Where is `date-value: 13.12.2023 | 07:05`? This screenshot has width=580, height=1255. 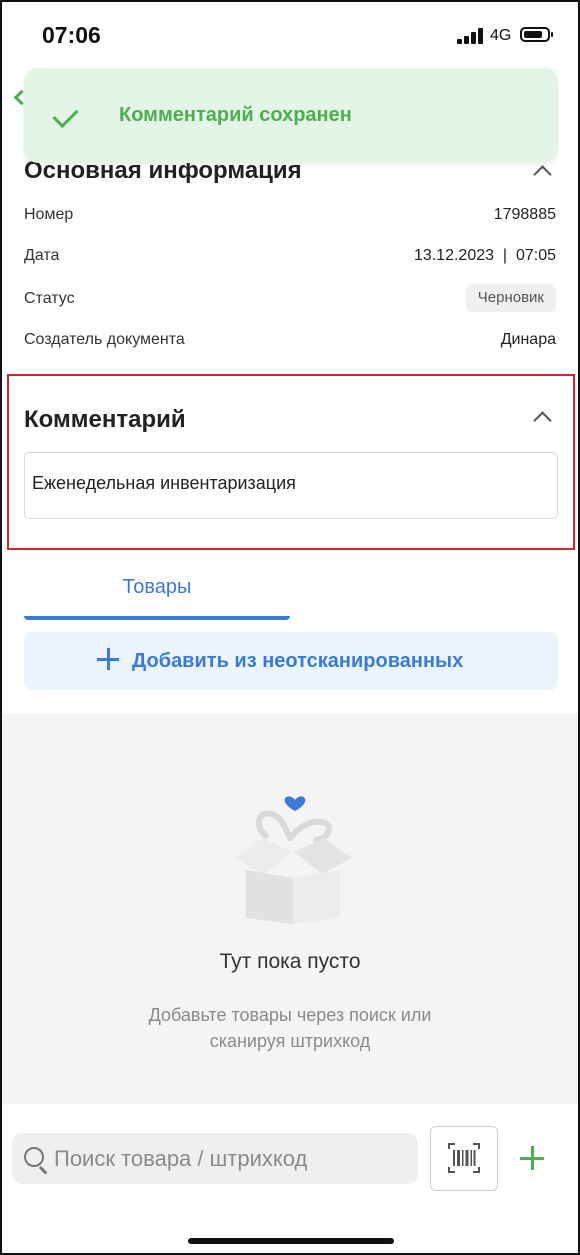
date-value: 13.12.2023 | 07:05 is located at coordinates (484, 255).